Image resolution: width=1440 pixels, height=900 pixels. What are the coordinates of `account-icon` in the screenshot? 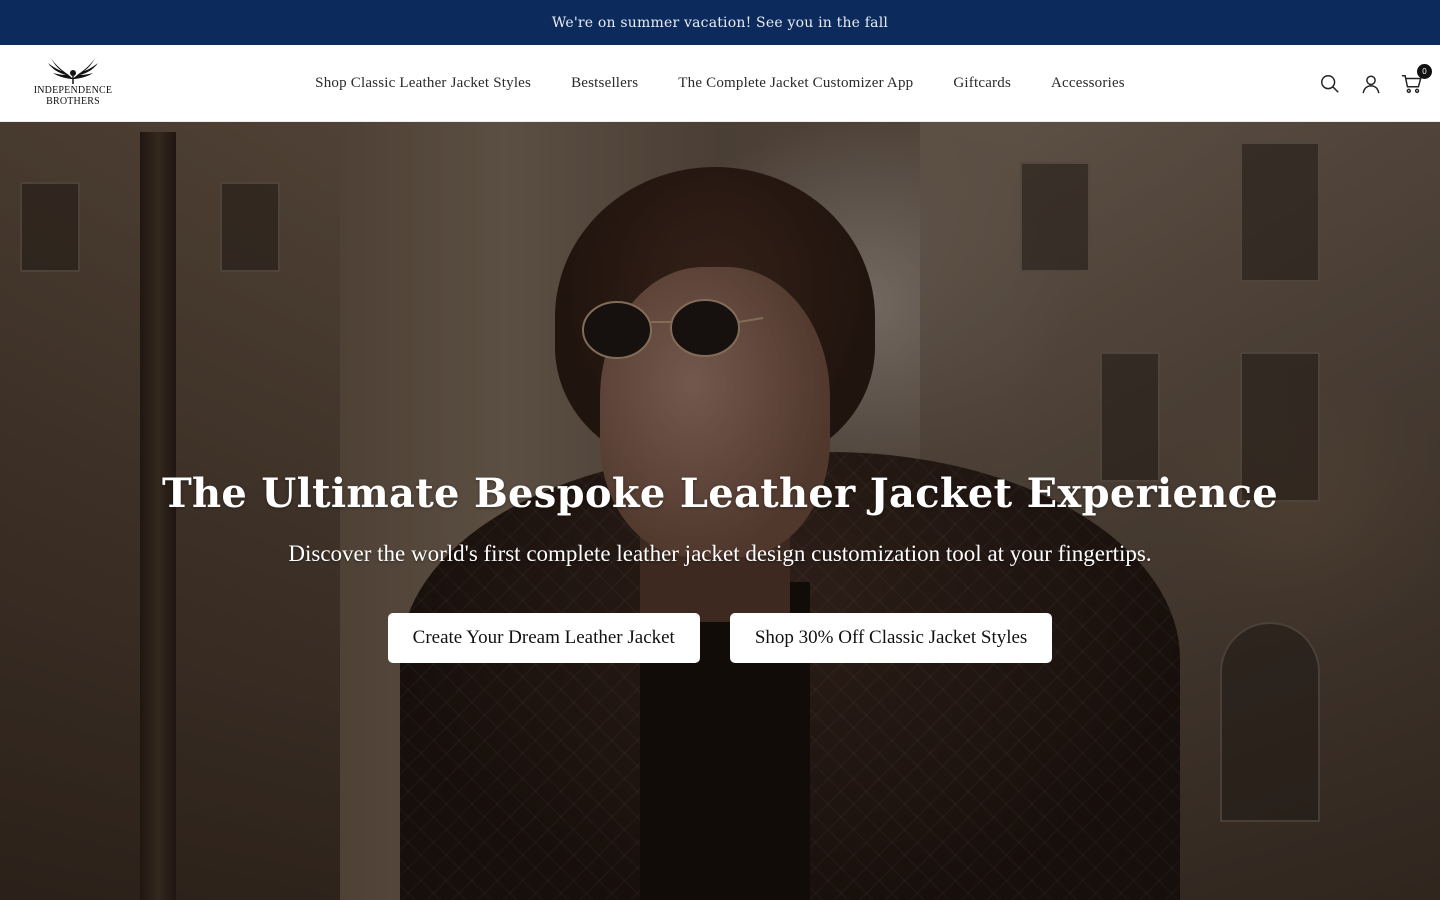 It's located at (1371, 84).